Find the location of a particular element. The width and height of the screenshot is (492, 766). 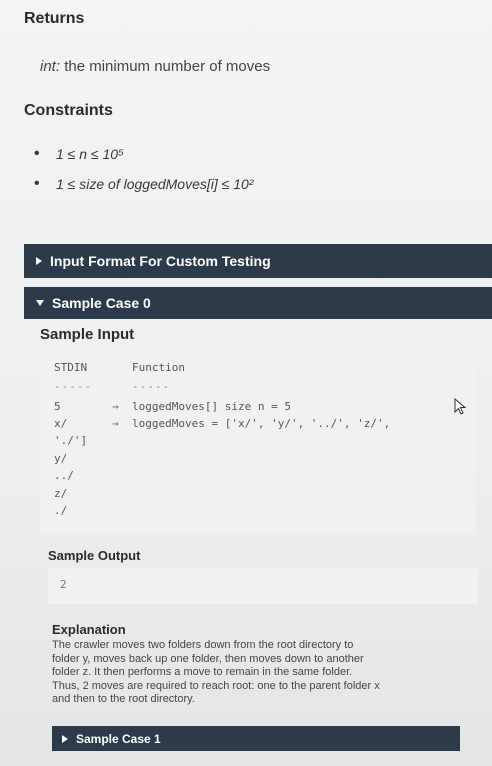

stdin-line: ./ is located at coordinates (61, 510).